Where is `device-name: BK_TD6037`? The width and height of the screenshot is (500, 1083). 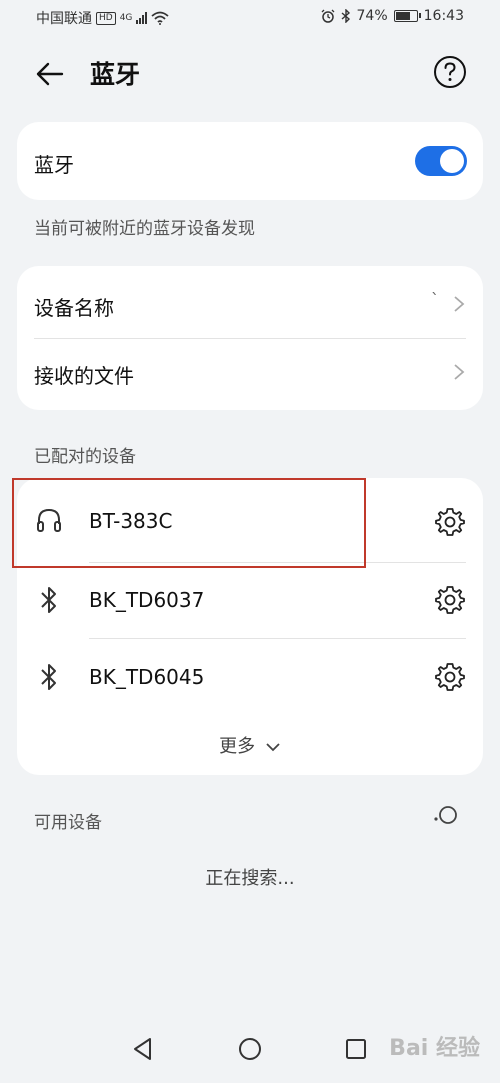 device-name: BK_TD6037 is located at coordinates (147, 600).